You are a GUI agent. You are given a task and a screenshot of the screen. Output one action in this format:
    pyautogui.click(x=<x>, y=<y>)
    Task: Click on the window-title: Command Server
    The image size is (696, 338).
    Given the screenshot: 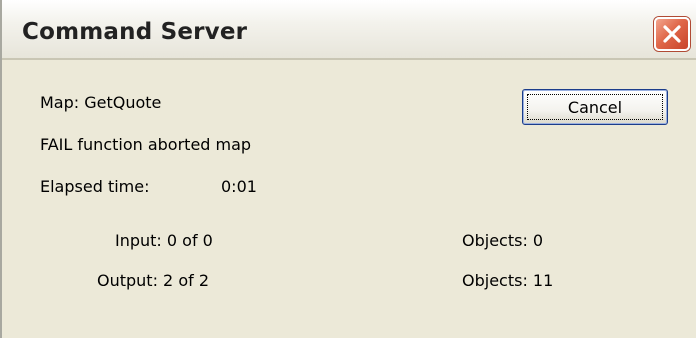 What is the action you would take?
    pyautogui.click(x=135, y=32)
    